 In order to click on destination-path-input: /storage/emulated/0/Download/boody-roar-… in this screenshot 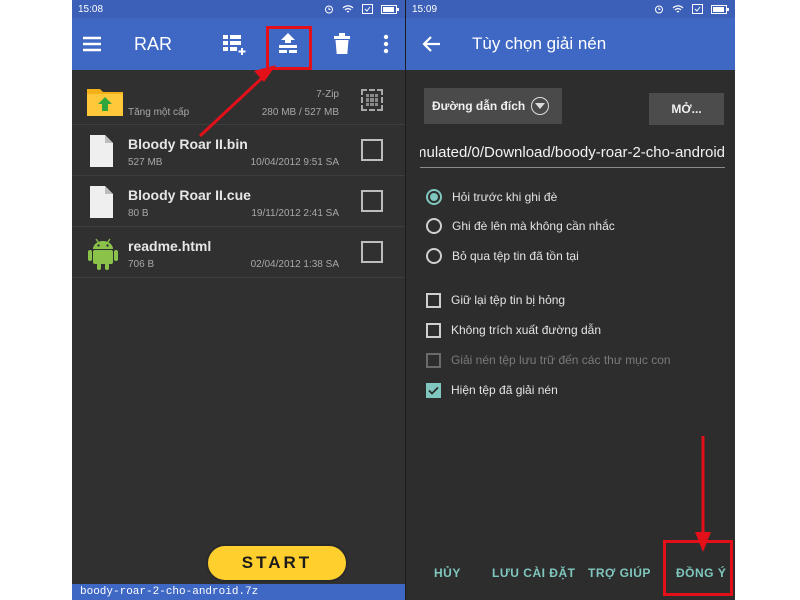, I will do `click(572, 154)`.